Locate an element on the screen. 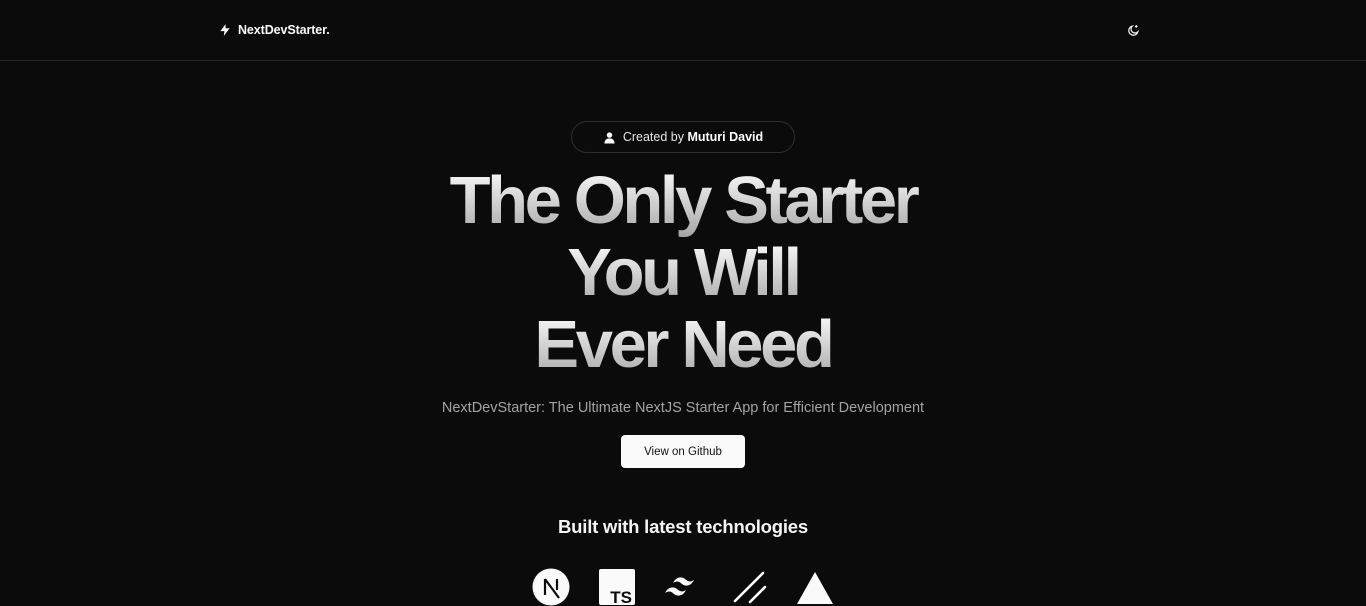 The height and width of the screenshot is (606, 1366). lightning-icon is located at coordinates (225, 30).